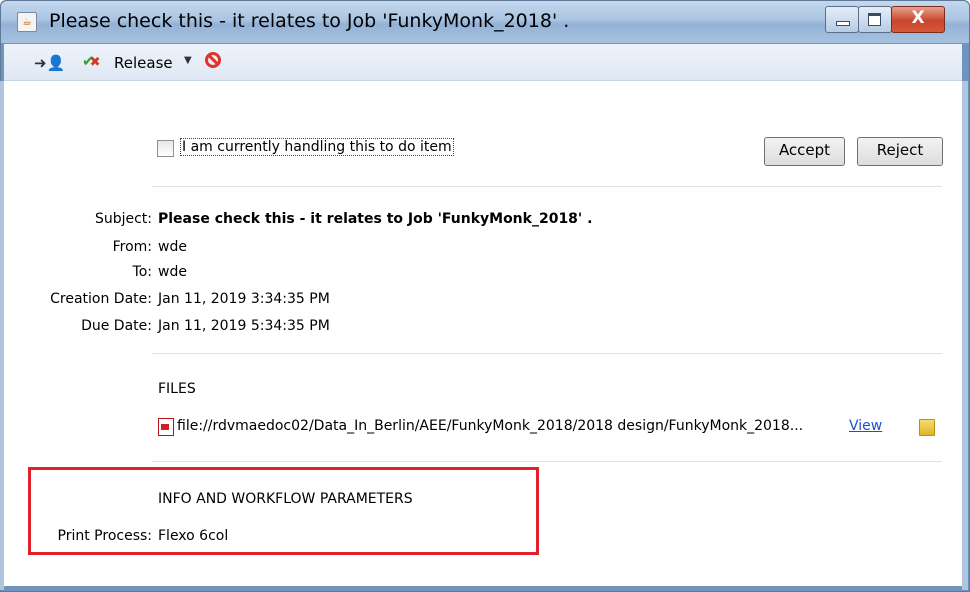  What do you see at coordinates (900, 151) in the screenshot?
I see `reject-button: Reject` at bounding box center [900, 151].